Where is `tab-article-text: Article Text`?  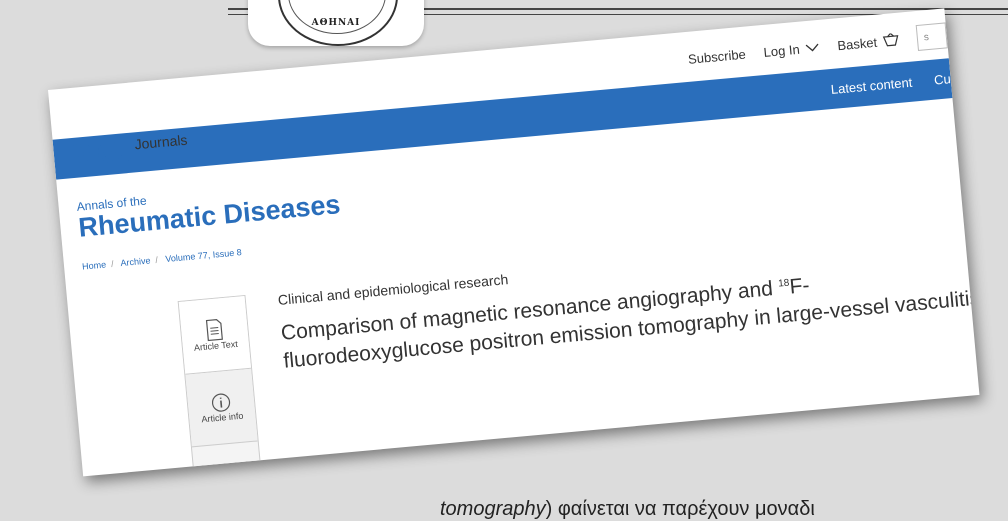 tab-article-text: Article Text is located at coordinates (215, 335).